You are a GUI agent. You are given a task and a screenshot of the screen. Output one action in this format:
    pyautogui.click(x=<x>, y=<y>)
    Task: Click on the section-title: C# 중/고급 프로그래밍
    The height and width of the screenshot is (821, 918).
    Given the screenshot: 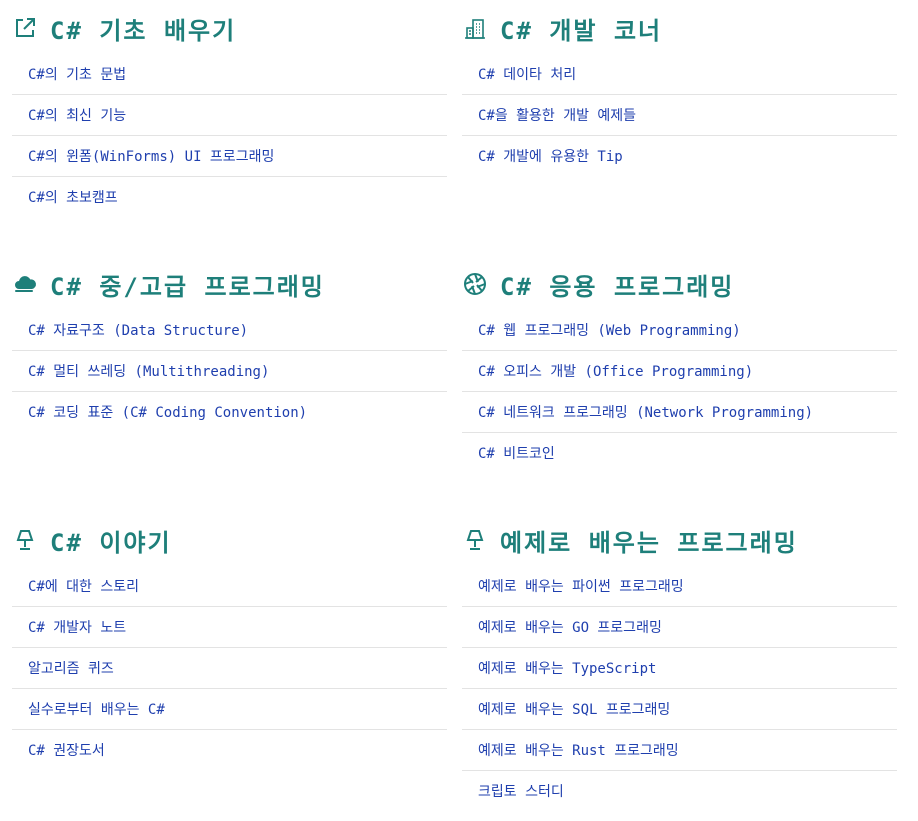 What is the action you would take?
    pyautogui.click(x=187, y=286)
    